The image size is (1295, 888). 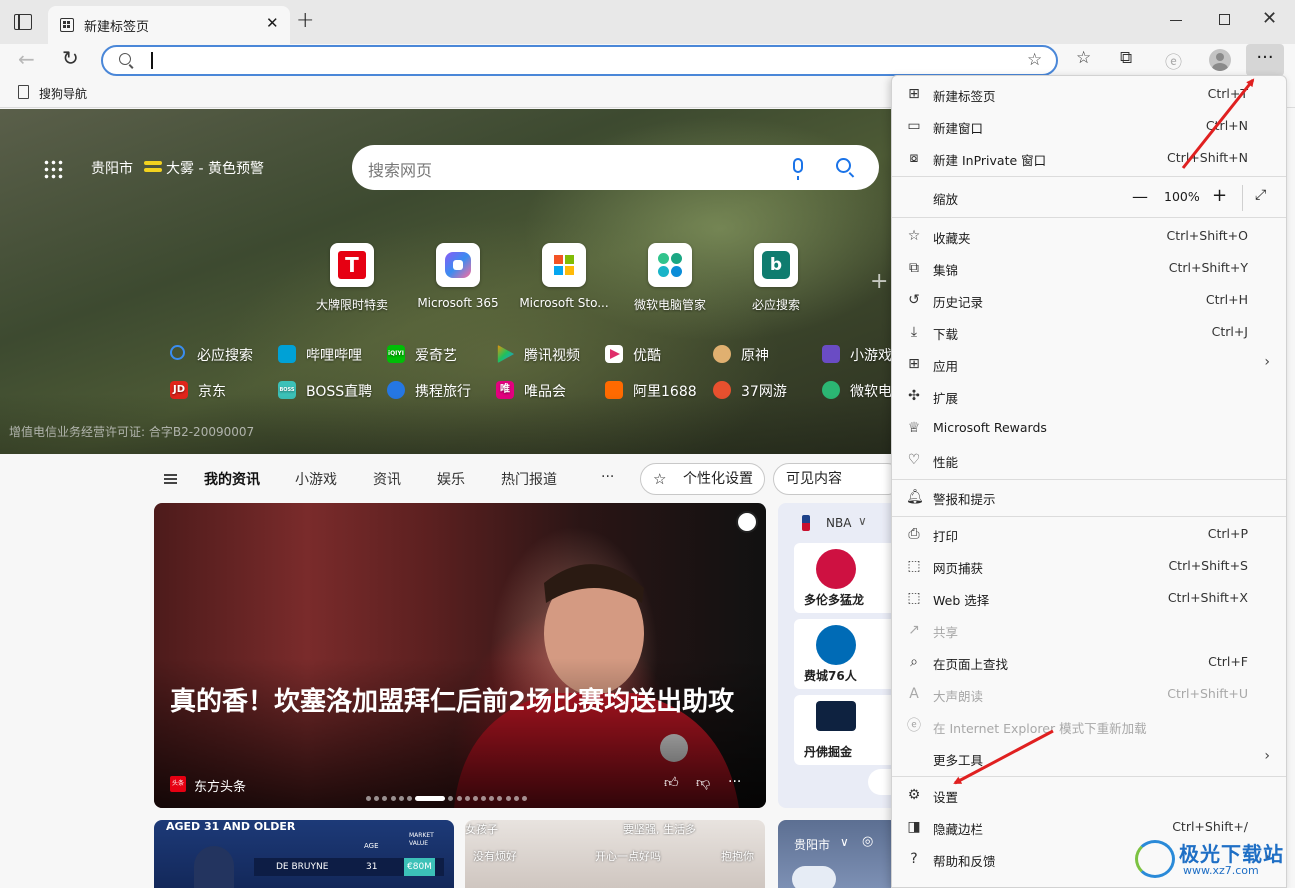 What do you see at coordinates (1089, 795) in the screenshot?
I see `menu-settings: ⚙ 设置` at bounding box center [1089, 795].